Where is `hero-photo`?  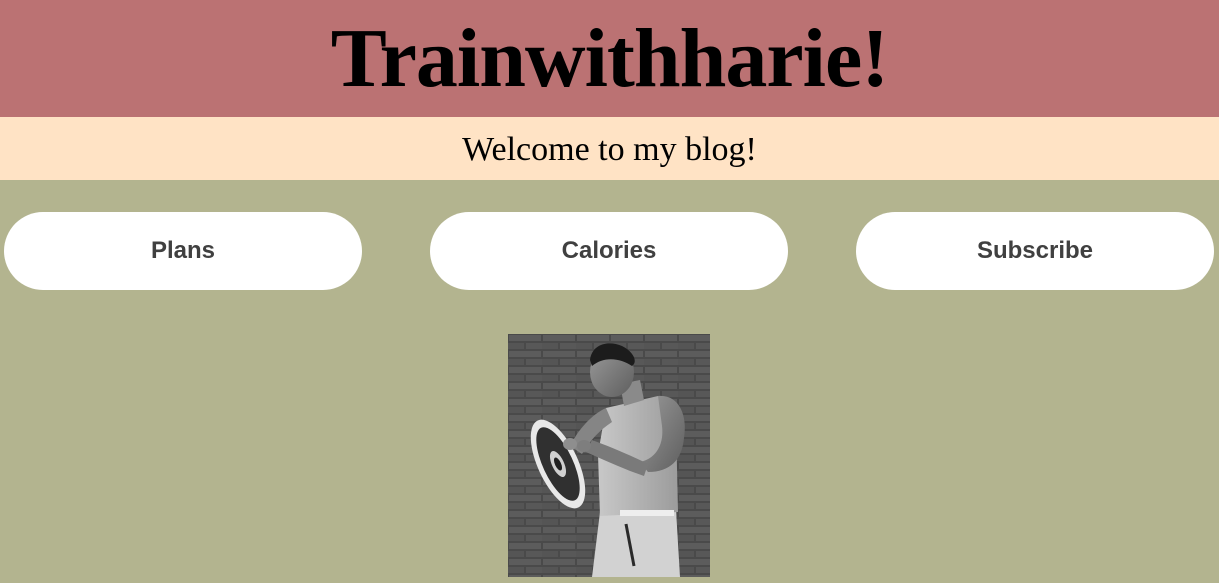
hero-photo is located at coordinates (609, 455).